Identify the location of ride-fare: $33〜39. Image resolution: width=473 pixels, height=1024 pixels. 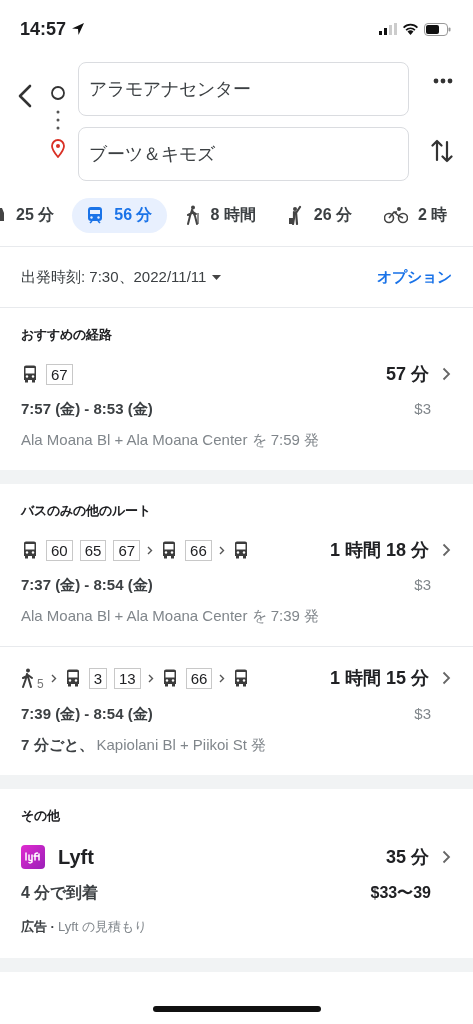
(400, 893).